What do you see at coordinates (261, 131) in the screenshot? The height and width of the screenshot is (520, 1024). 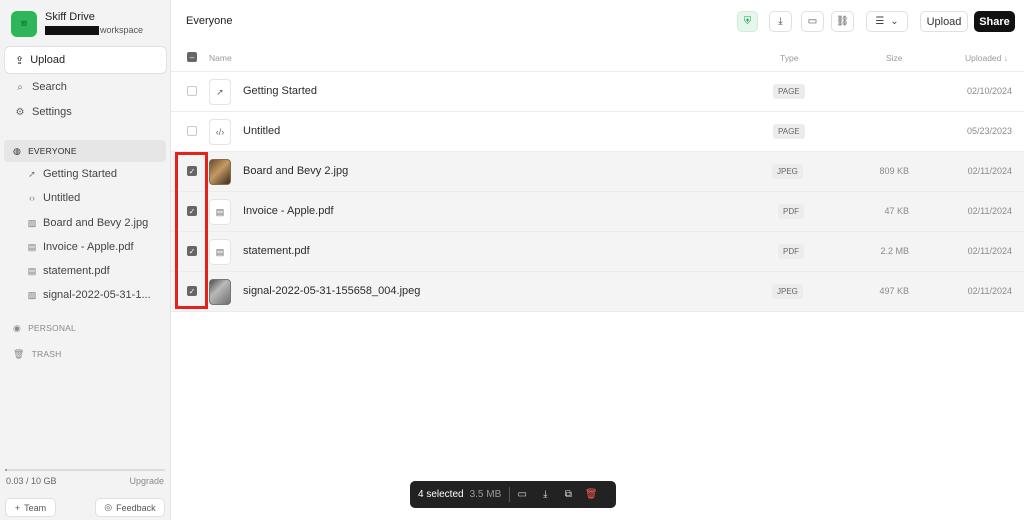 I see `file-name: Untitled` at bounding box center [261, 131].